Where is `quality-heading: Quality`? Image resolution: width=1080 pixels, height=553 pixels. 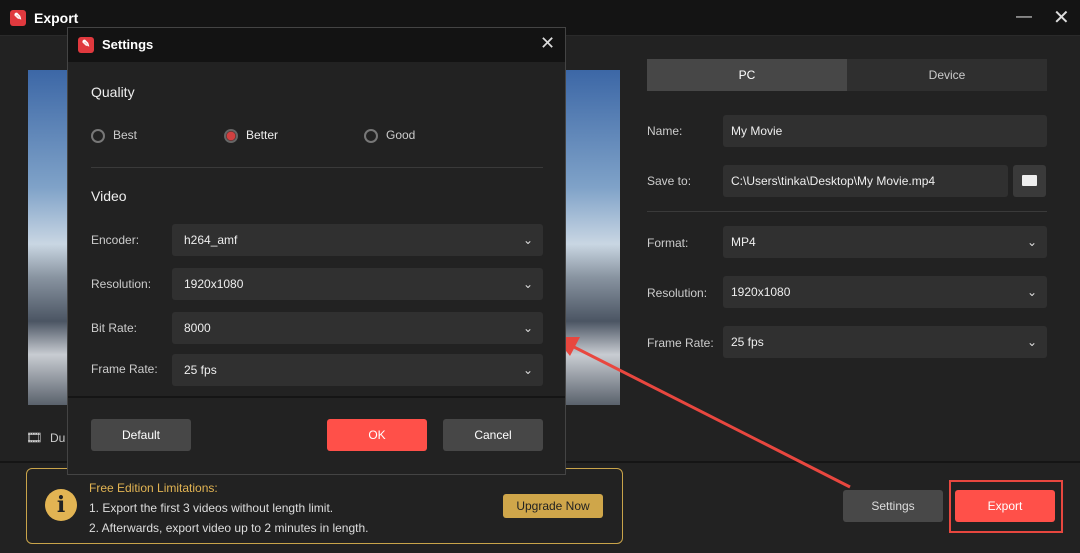
quality-heading: Quality is located at coordinates (113, 92).